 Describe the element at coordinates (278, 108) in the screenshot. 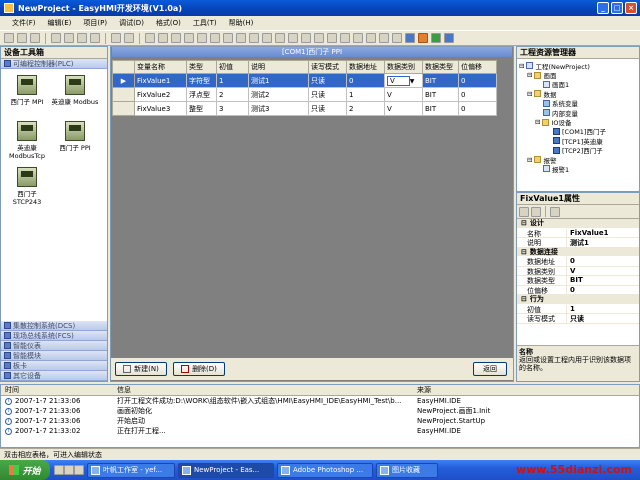

I see `cell-desc: 测试3` at that location.